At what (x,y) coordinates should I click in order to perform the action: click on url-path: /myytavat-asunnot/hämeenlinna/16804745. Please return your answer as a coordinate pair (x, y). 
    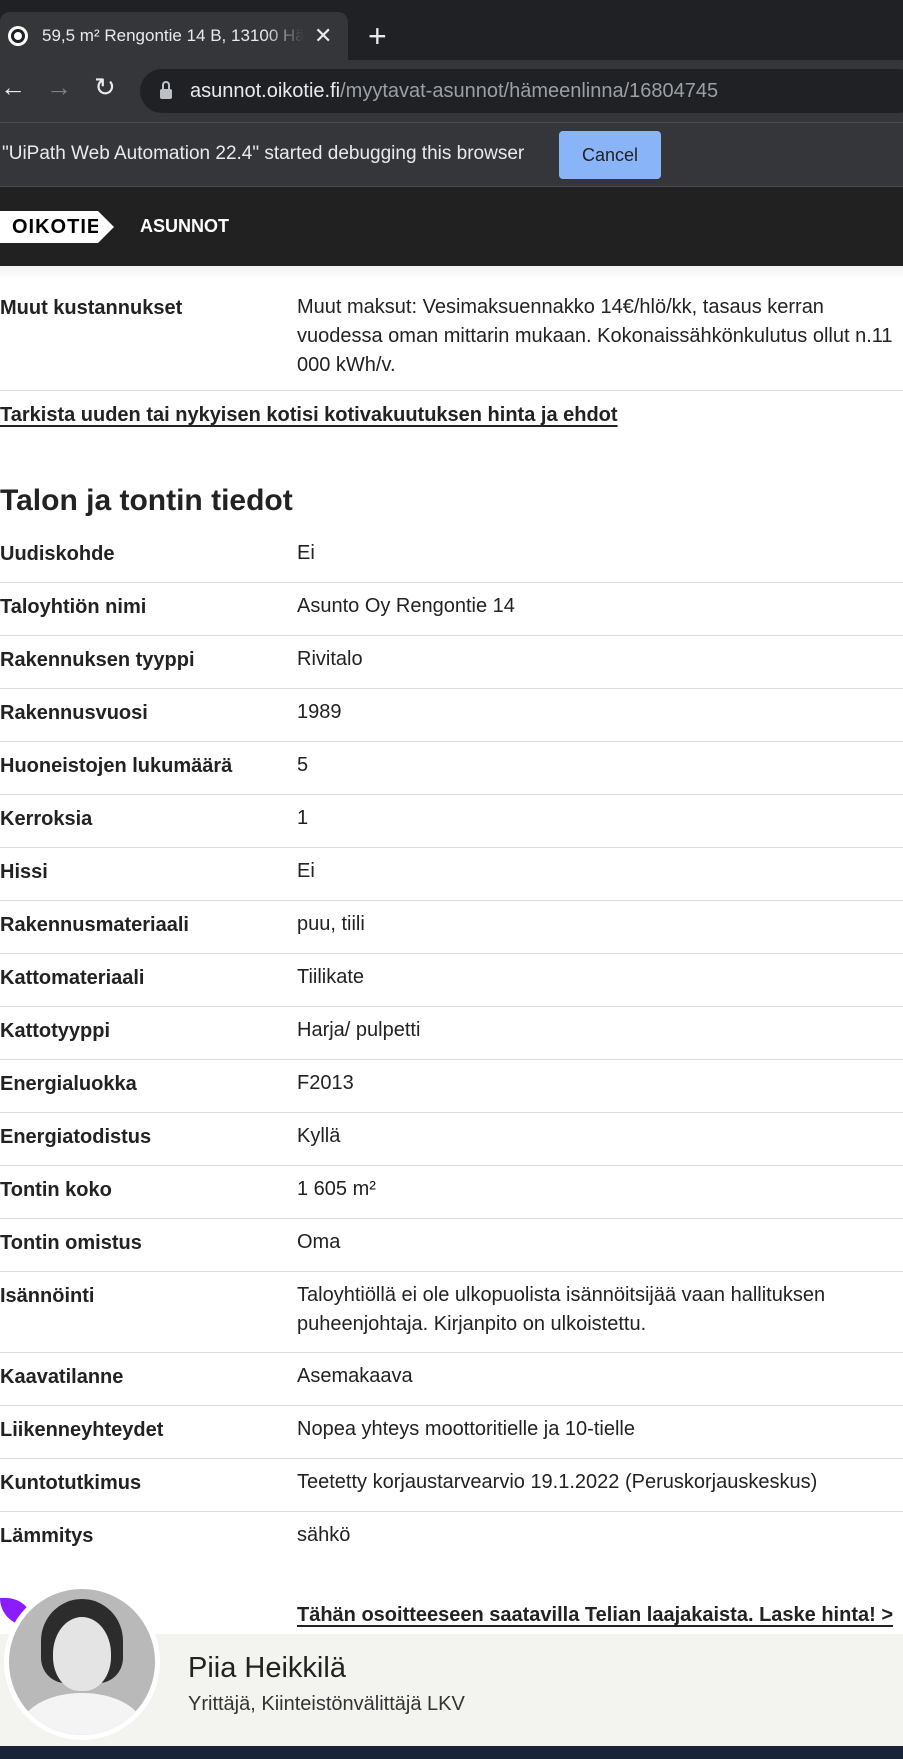
    Looking at the image, I should click on (529, 90).